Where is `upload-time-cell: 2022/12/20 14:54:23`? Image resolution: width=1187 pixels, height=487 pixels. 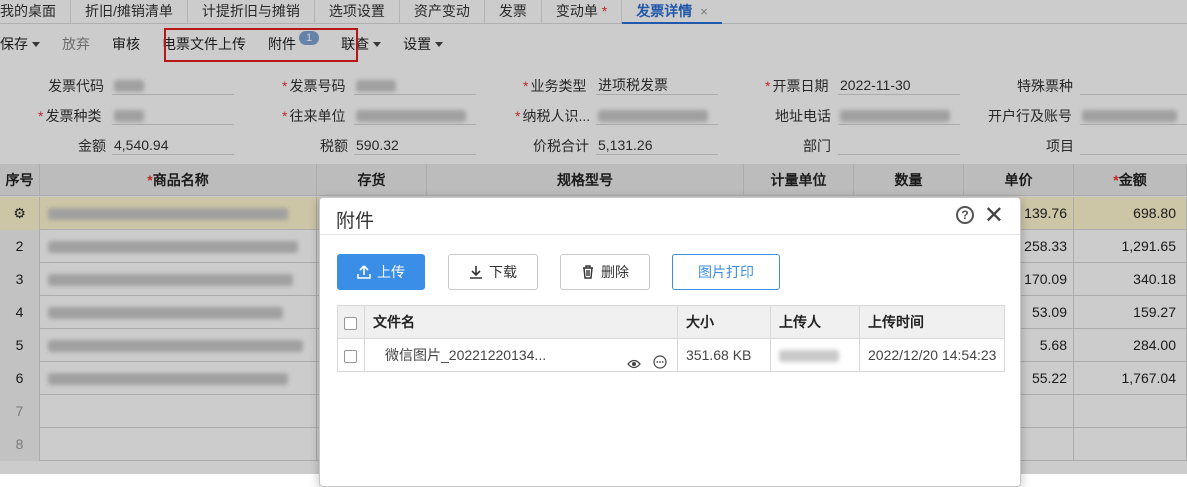
upload-time-cell: 2022/12/20 14:54:23 is located at coordinates (932, 355).